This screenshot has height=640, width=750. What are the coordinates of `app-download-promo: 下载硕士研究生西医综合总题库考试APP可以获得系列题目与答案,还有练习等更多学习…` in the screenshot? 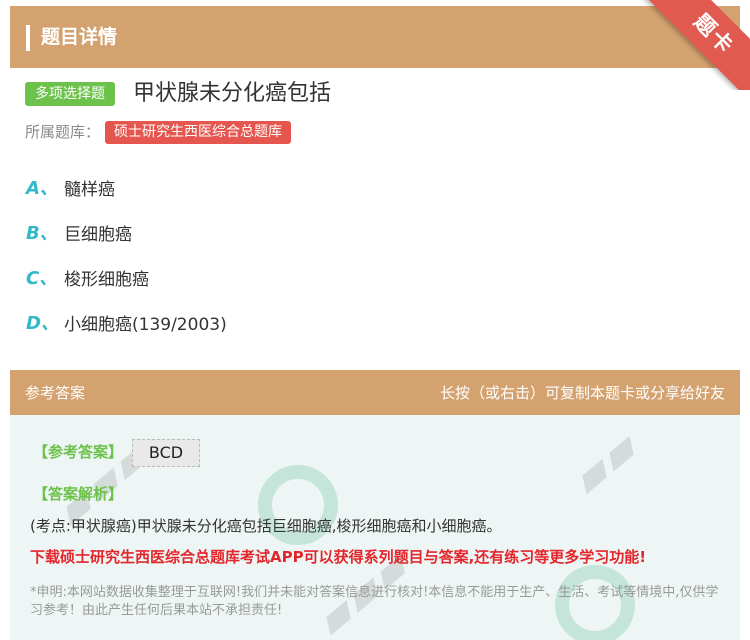 It's located at (338, 557).